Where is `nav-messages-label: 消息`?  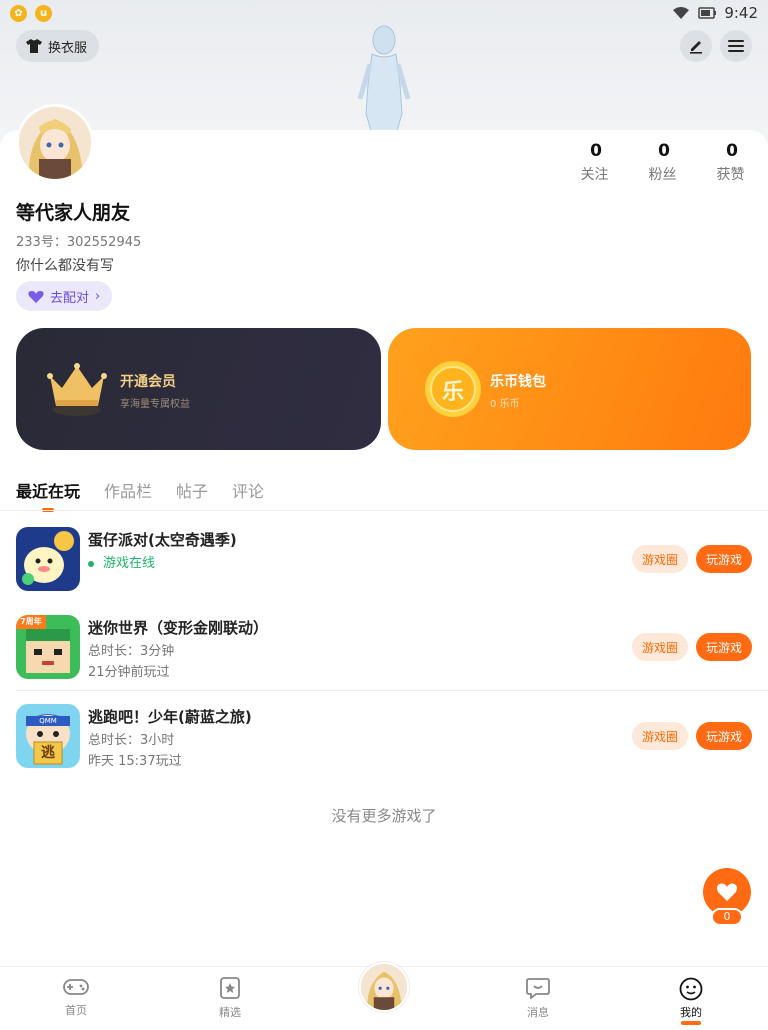
nav-messages-label: 消息 is located at coordinates (538, 1012).